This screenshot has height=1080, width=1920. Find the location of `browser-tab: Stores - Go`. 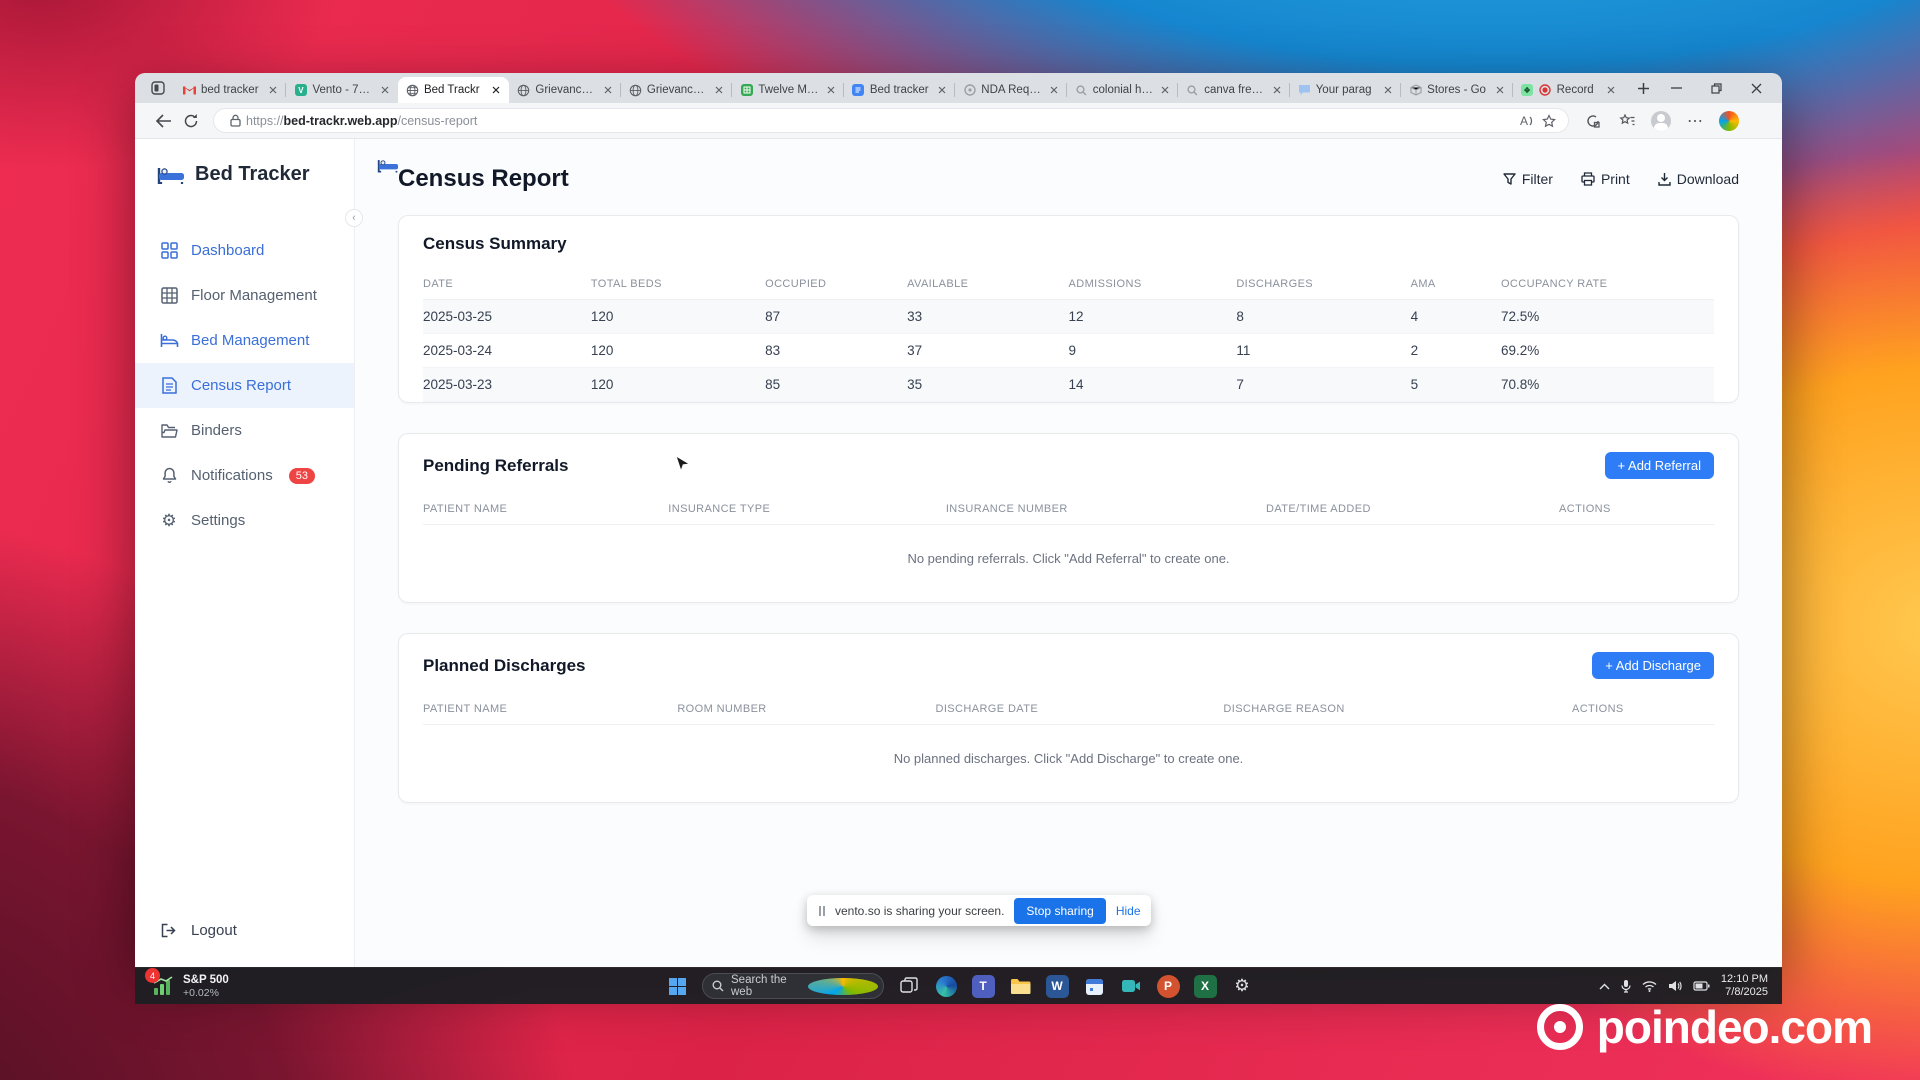

browser-tab: Stores - Go is located at coordinates (1456, 90).